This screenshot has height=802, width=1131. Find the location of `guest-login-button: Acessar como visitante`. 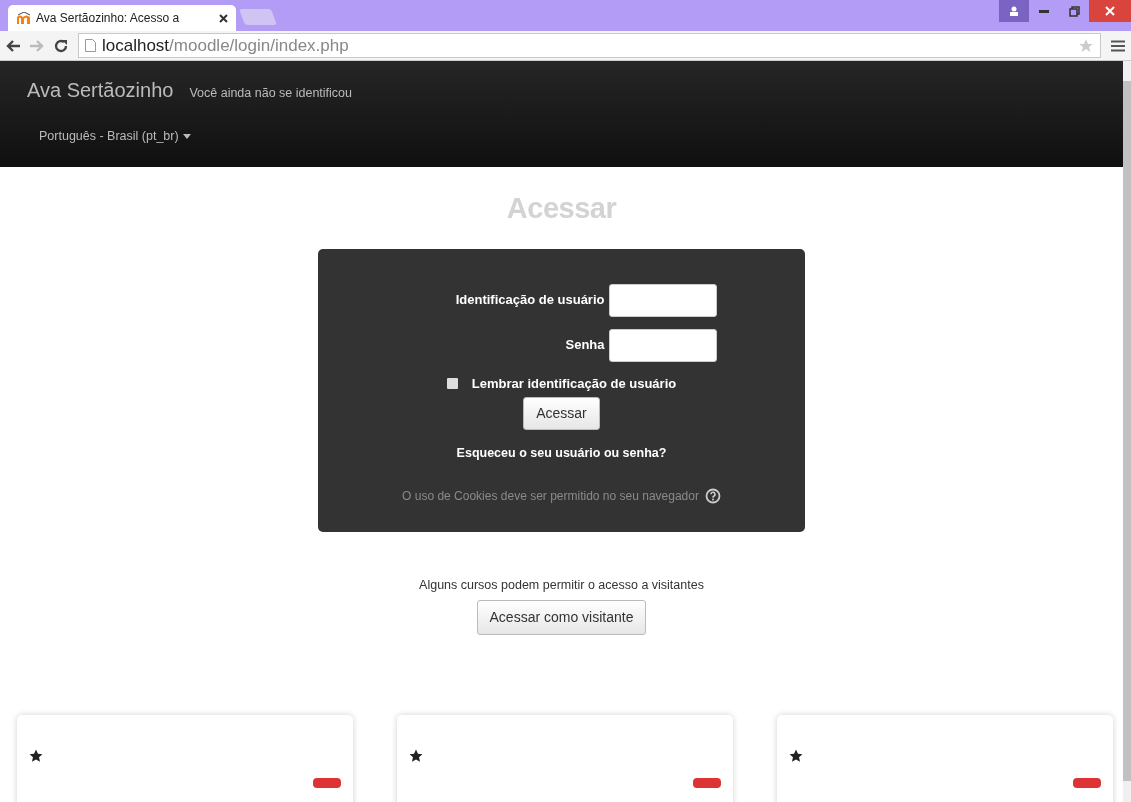

guest-login-button: Acessar como visitante is located at coordinates (561, 618).